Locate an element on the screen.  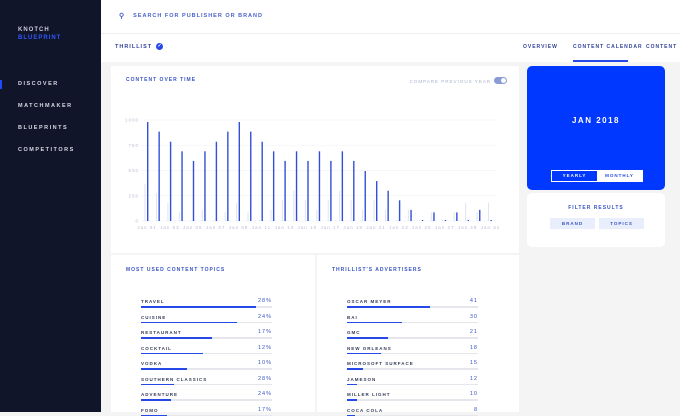
x-tick-label: Jan 25 is located at coordinates (422, 227).